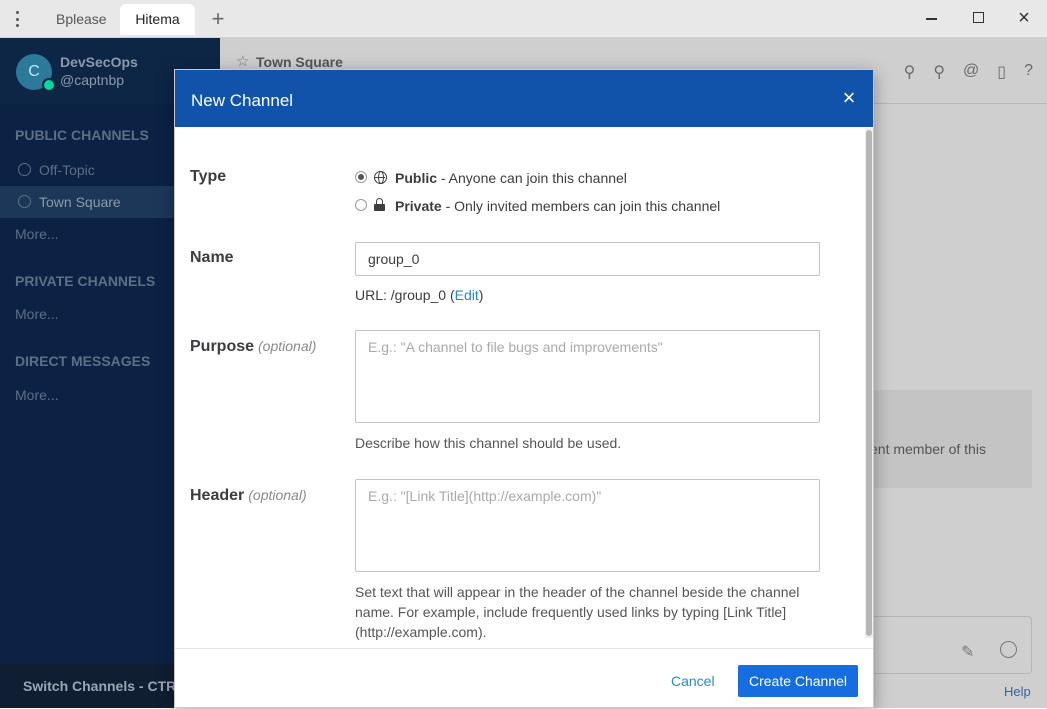 The image size is (1047, 709). I want to click on purpose-label: Purpose (optional), so click(253, 347).